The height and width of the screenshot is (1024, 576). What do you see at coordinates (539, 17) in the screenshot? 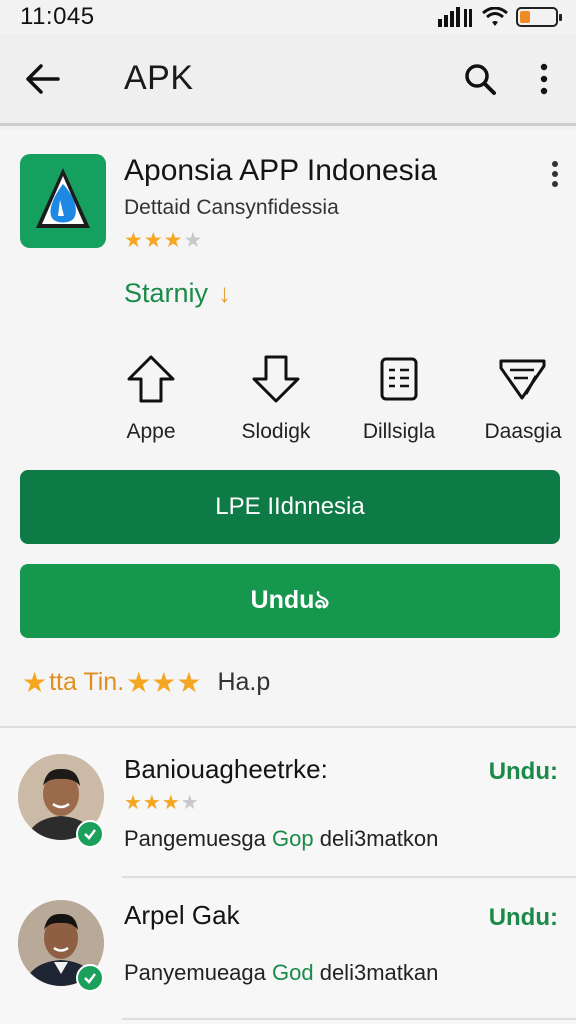
I see `battery-icon` at bounding box center [539, 17].